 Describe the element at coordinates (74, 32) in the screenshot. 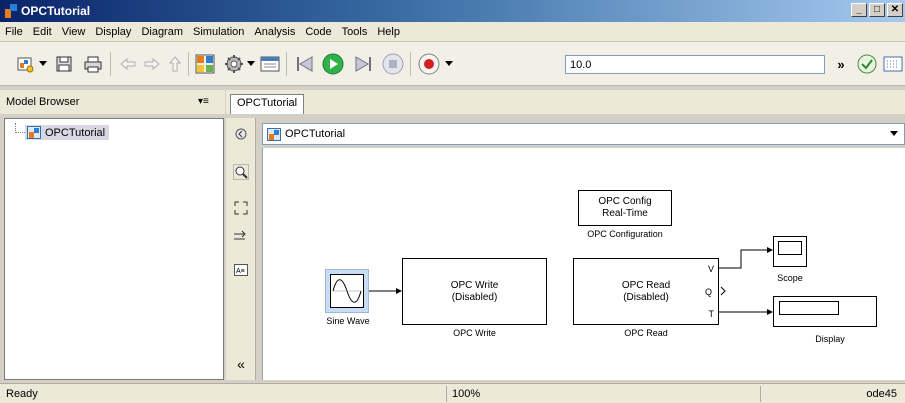

I see `menu-view: View` at that location.